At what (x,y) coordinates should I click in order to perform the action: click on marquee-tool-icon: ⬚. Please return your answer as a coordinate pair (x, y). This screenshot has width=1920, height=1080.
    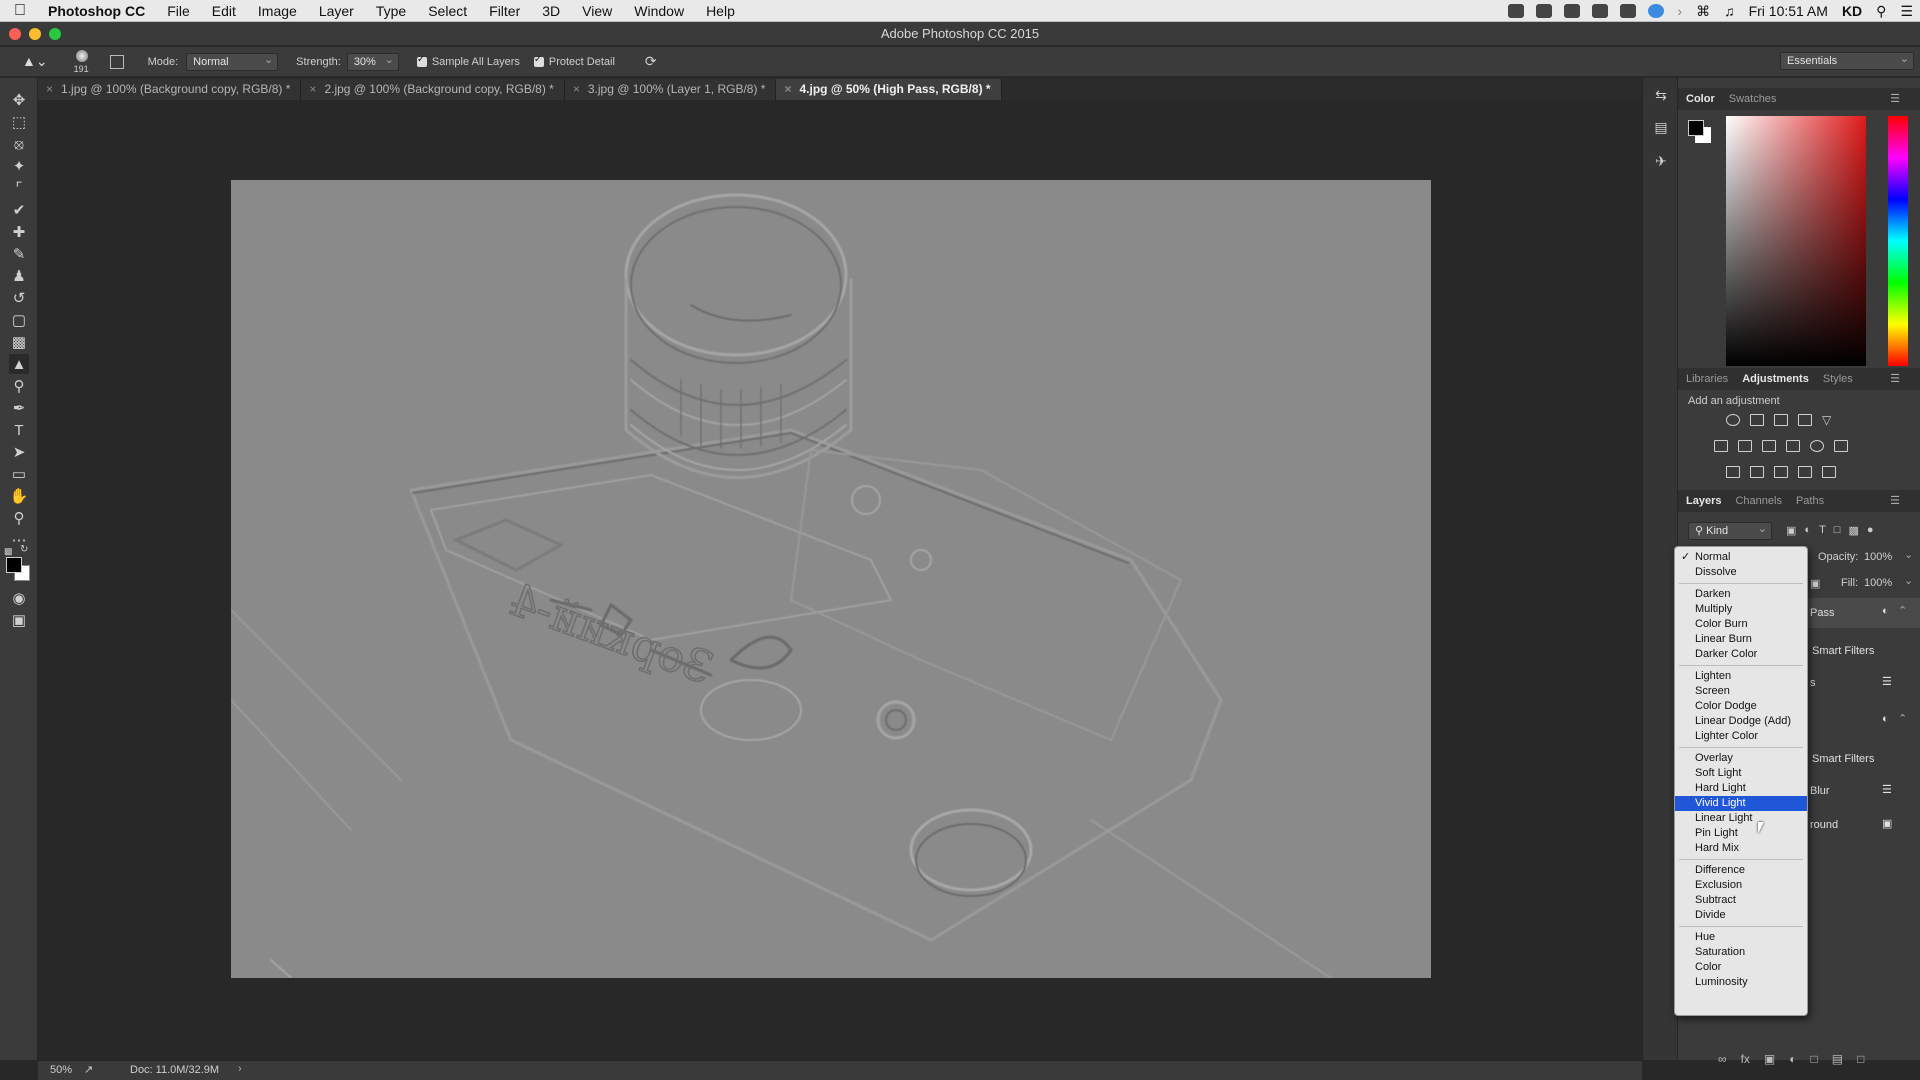
    Looking at the image, I should click on (19, 122).